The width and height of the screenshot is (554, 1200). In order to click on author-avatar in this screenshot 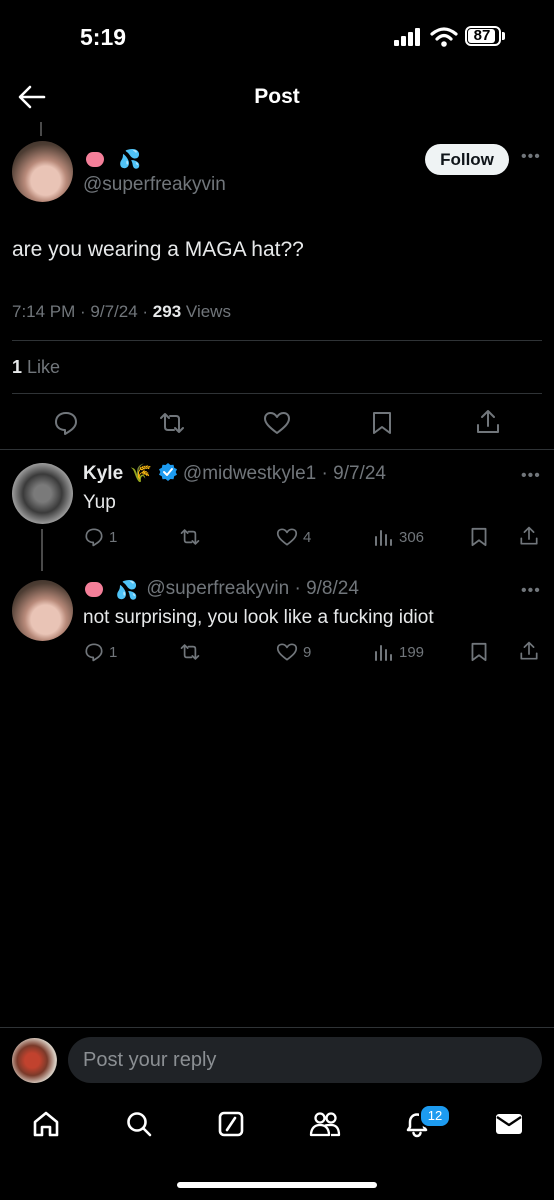, I will do `click(42, 171)`.